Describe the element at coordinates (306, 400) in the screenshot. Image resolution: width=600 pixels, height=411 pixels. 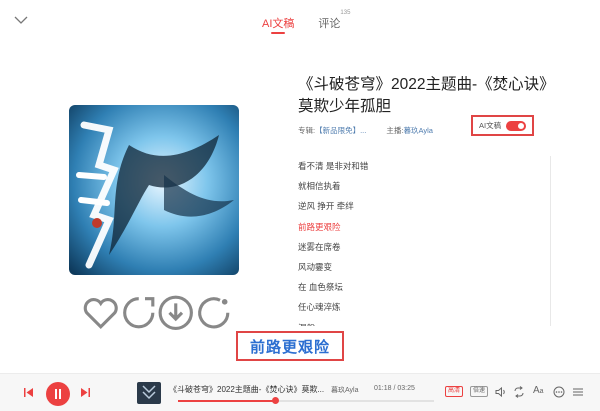
I see `progress-bar` at that location.